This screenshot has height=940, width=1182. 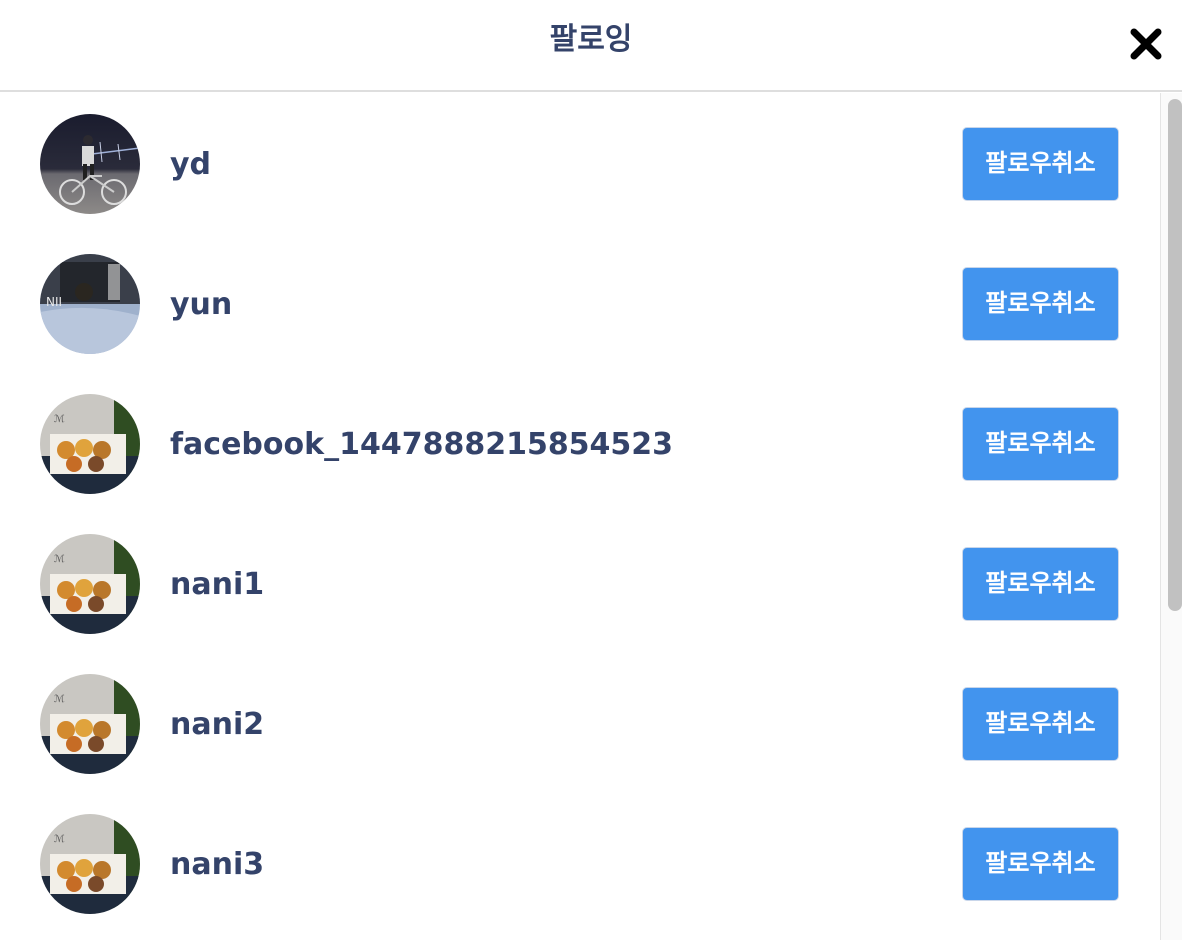 I want to click on avatar, so click(x=90, y=164).